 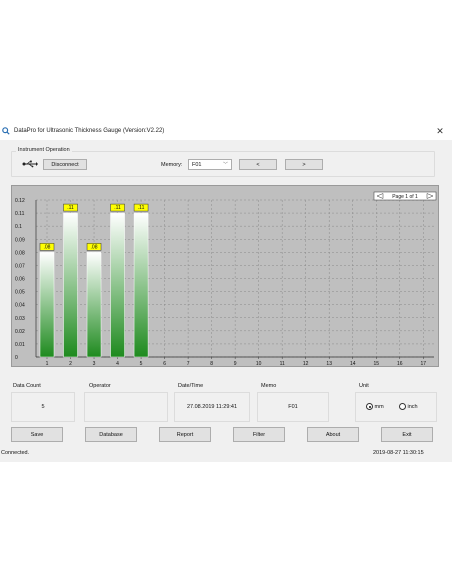 I want to click on unit-mm-option: mm, so click(x=375, y=406).